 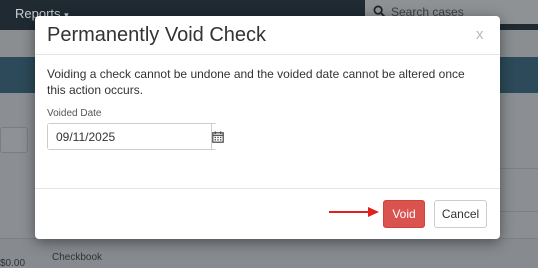 What do you see at coordinates (480, 34) in the screenshot?
I see `close-button: x` at bounding box center [480, 34].